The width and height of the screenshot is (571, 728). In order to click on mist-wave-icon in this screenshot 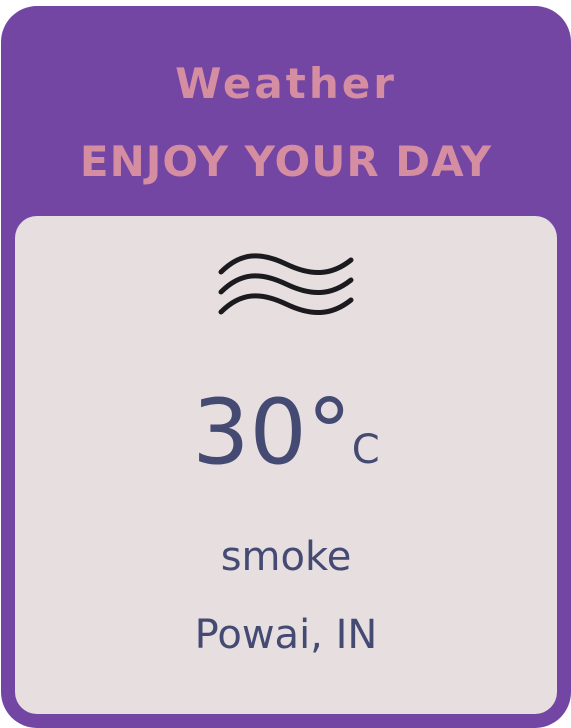, I will do `click(286, 284)`.